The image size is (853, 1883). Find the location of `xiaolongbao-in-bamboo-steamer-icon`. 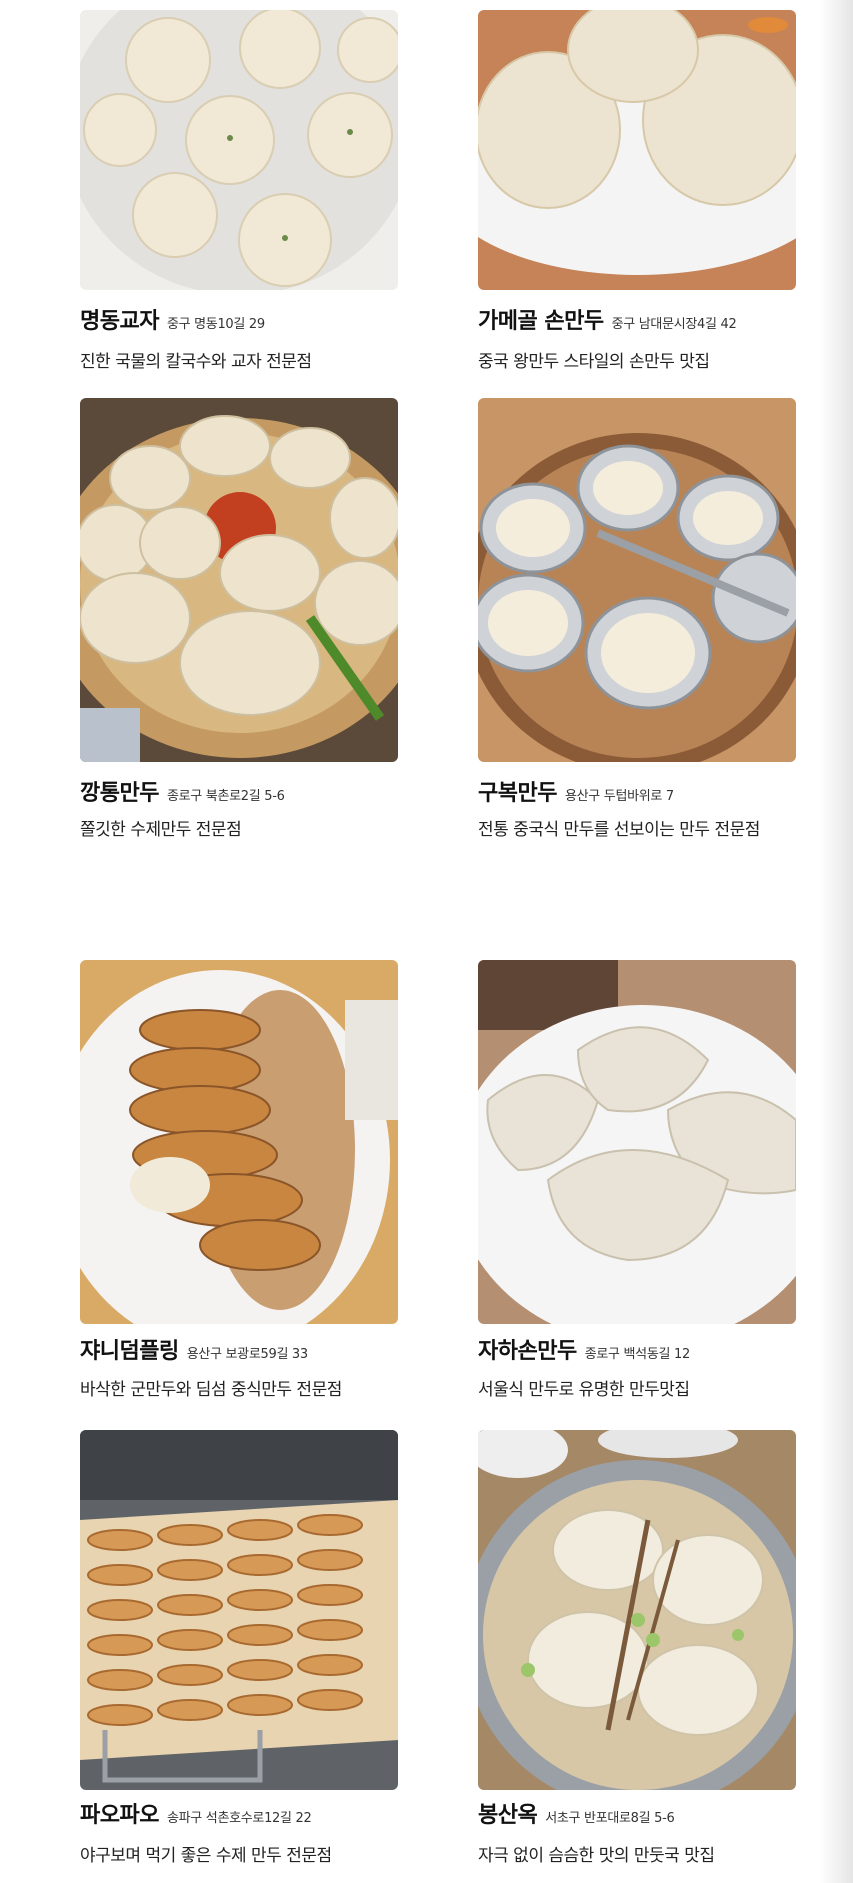

xiaolongbao-in-bamboo-steamer-icon is located at coordinates (637, 580).